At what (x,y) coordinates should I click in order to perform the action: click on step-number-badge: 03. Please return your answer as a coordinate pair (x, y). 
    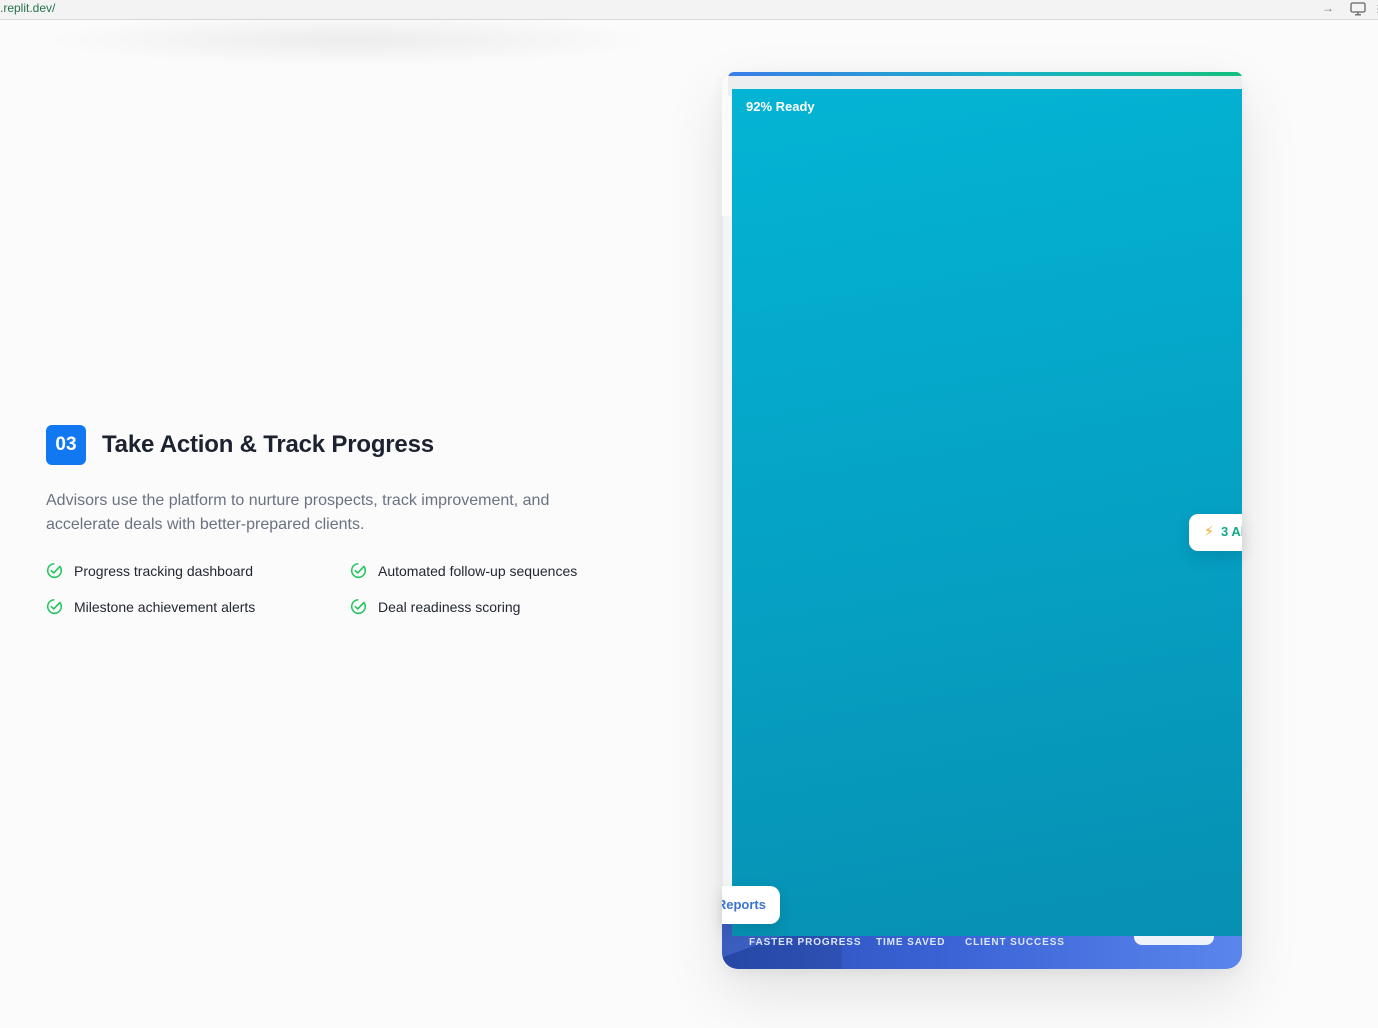
    Looking at the image, I should click on (66, 445).